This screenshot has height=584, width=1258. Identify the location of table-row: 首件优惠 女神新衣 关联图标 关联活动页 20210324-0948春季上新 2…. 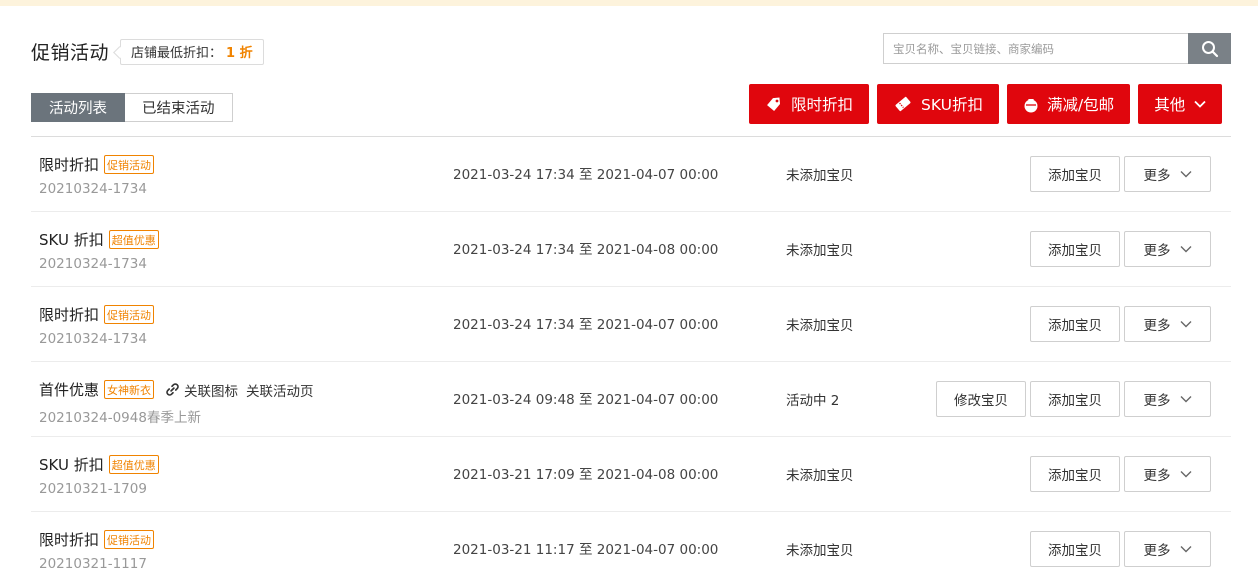
(631, 399).